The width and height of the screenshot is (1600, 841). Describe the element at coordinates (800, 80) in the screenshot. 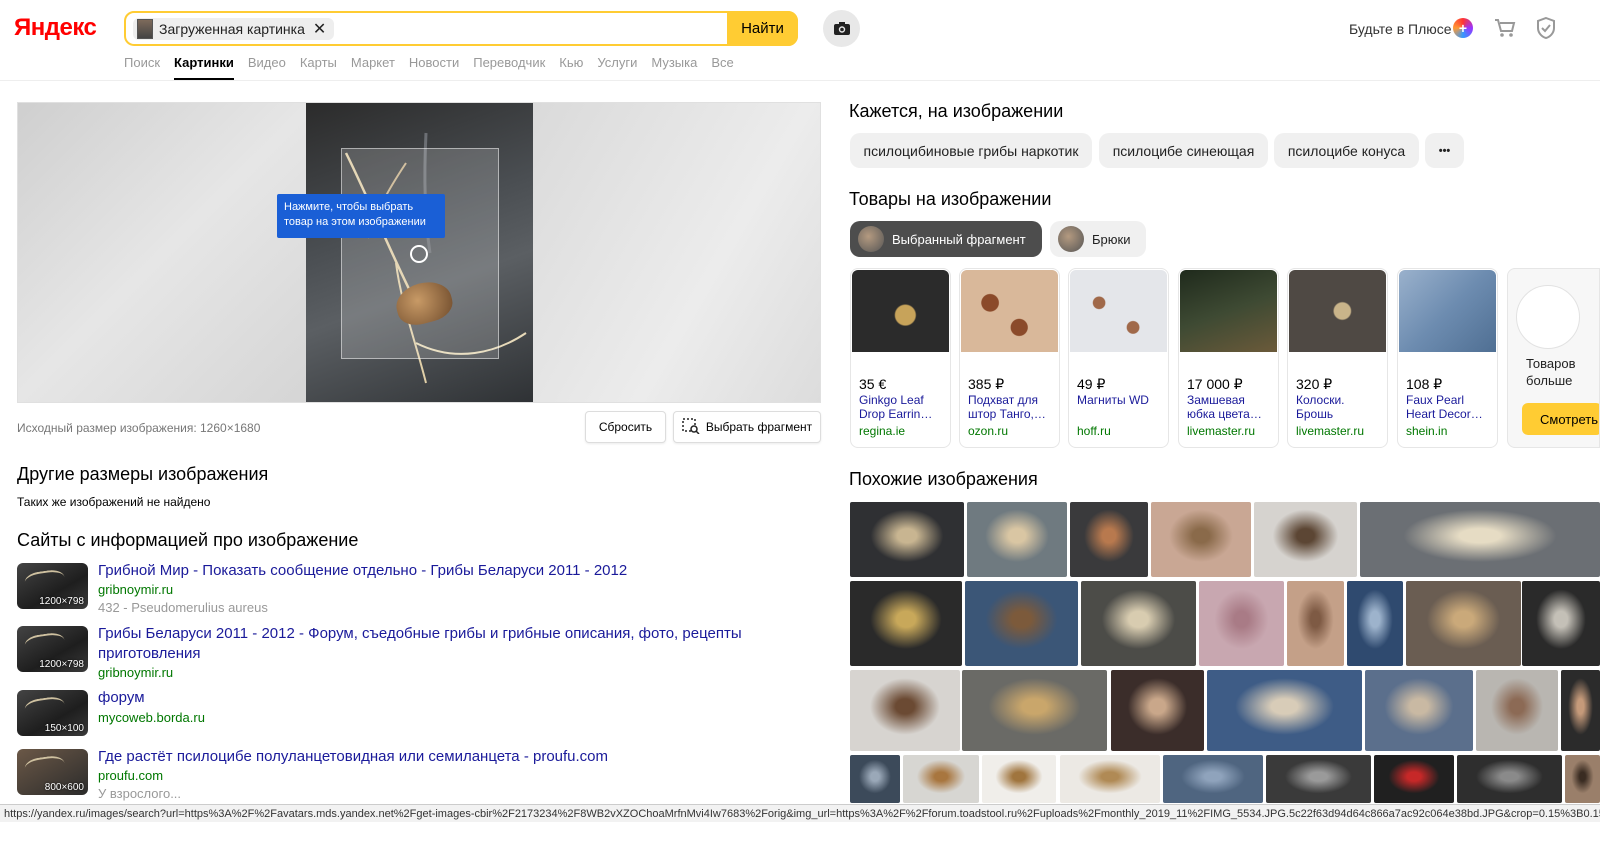

I see `header-divider` at that location.